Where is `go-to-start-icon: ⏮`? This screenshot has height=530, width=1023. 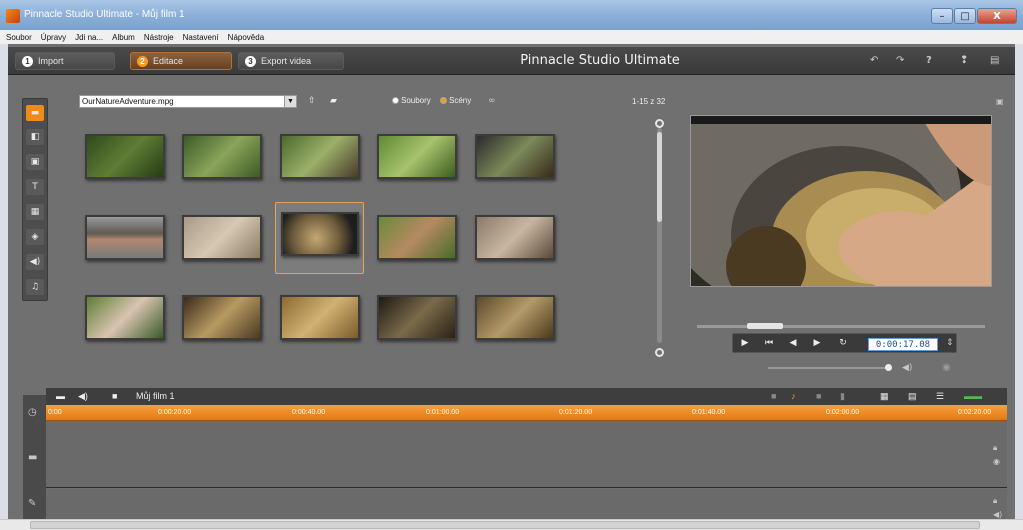 go-to-start-icon: ⏮ is located at coordinates (769, 343).